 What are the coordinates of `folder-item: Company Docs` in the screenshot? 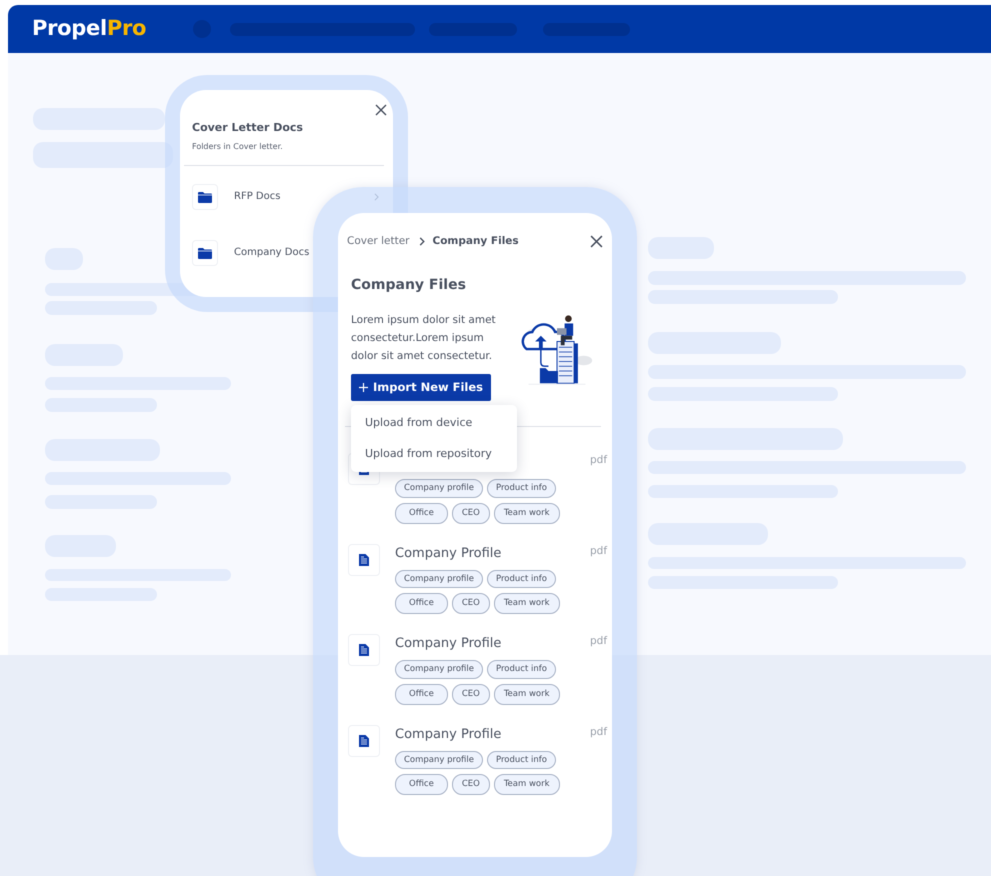 It's located at (272, 252).